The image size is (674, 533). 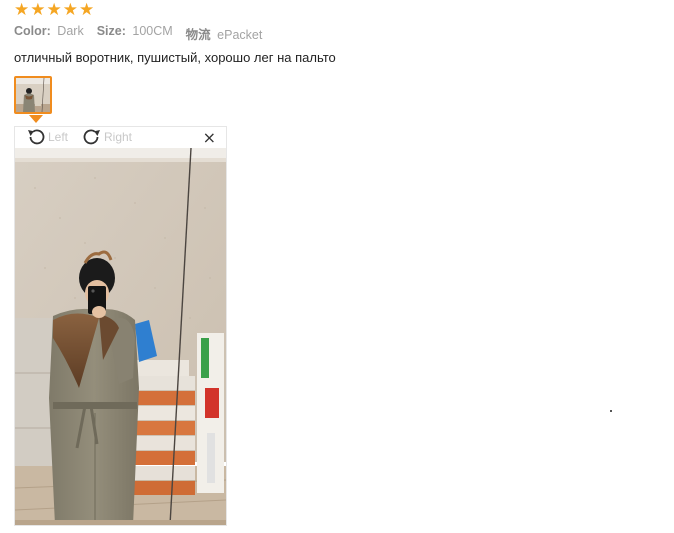 I want to click on rotate-left-label: Left, so click(x=58, y=137).